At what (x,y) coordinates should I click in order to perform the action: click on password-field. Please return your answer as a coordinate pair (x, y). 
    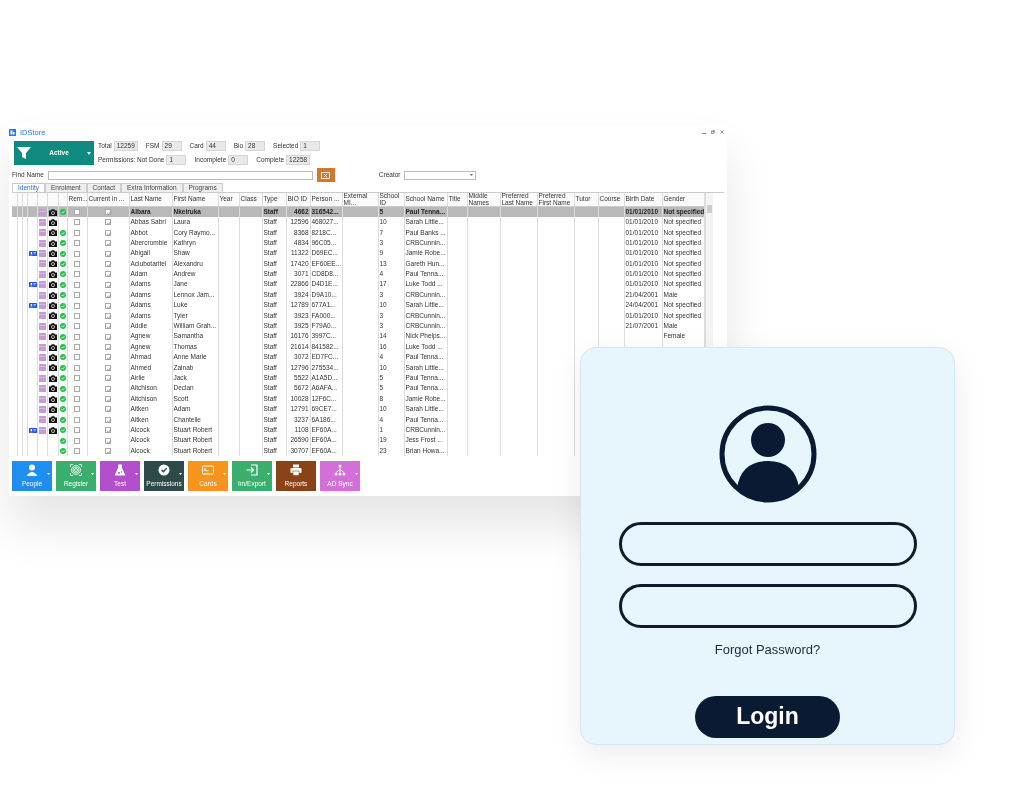
    Looking at the image, I should click on (767, 606).